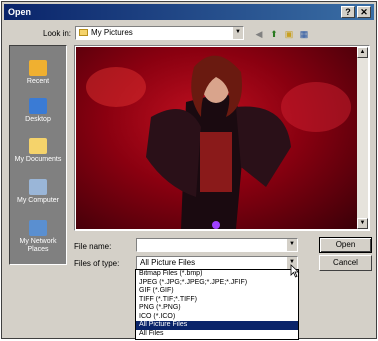 Image resolution: width=378 pixels, height=341 pixels. Describe the element at coordinates (274, 34) in the screenshot. I see `up-folder-icon: ⬆` at that location.